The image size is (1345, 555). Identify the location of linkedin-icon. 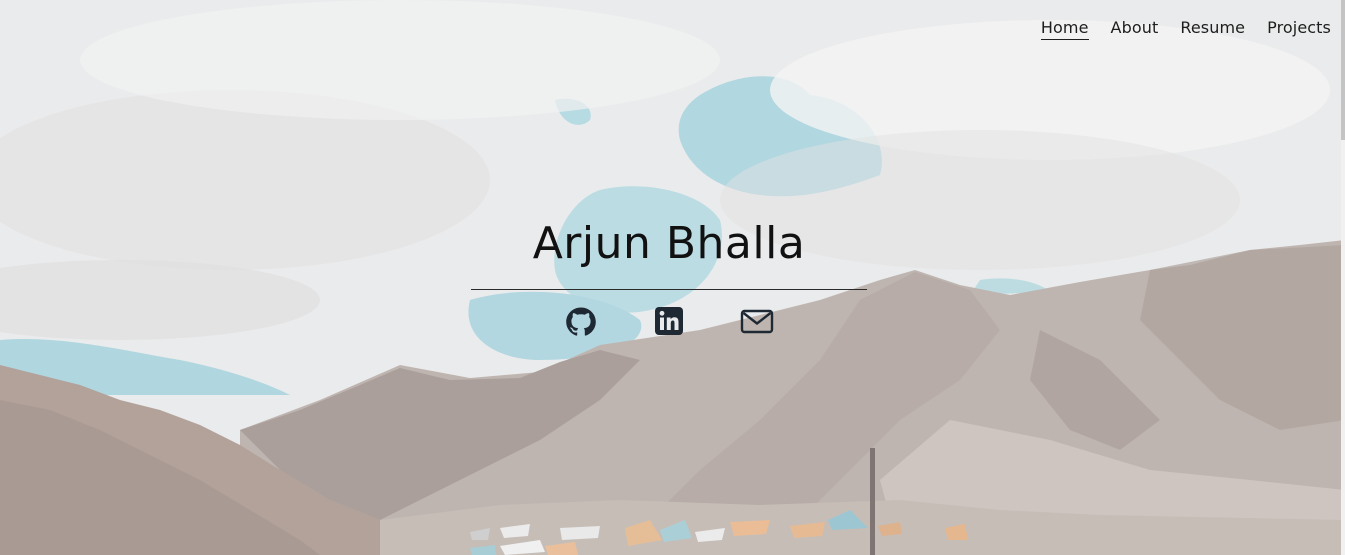
(669, 321).